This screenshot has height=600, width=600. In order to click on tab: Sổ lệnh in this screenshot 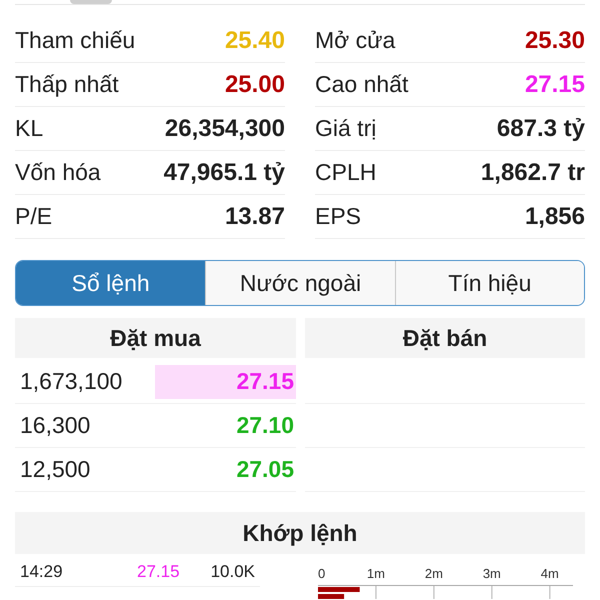, I will do `click(111, 283)`.